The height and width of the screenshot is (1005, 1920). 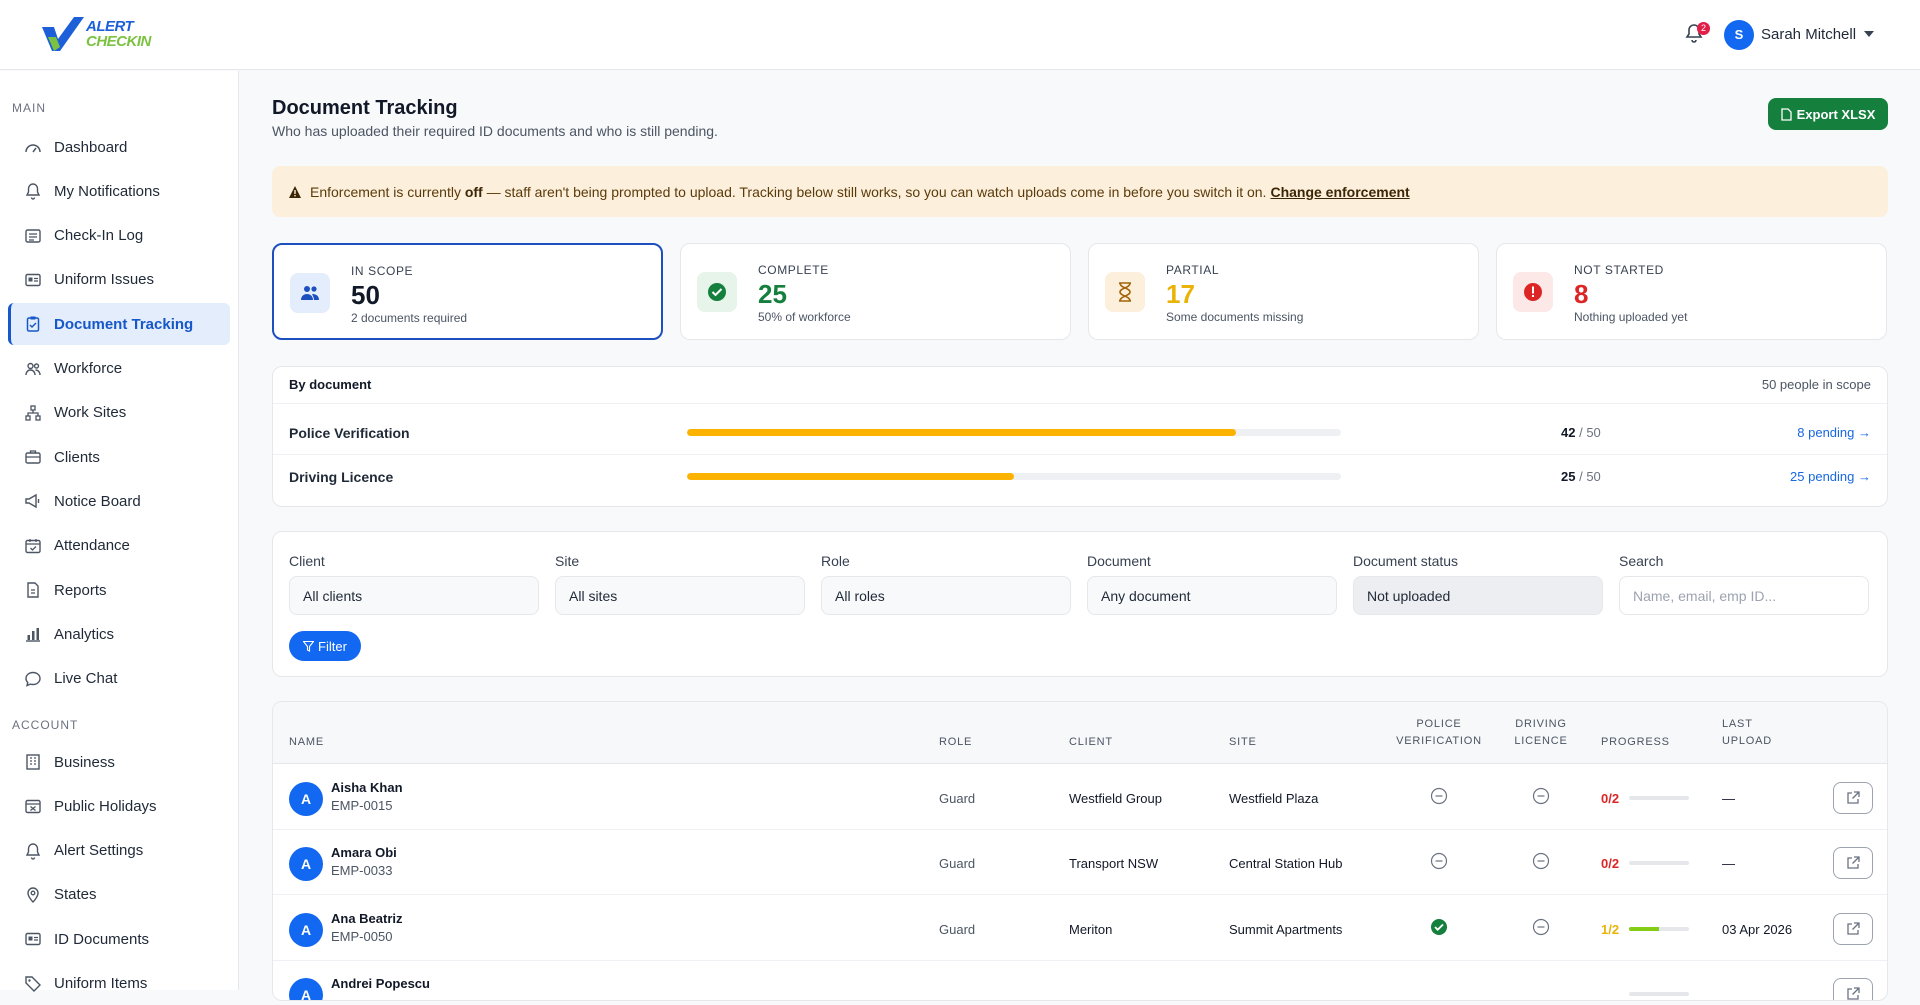 I want to click on sidebar-item-public-holidays: Public Holidays, so click(x=119, y=806).